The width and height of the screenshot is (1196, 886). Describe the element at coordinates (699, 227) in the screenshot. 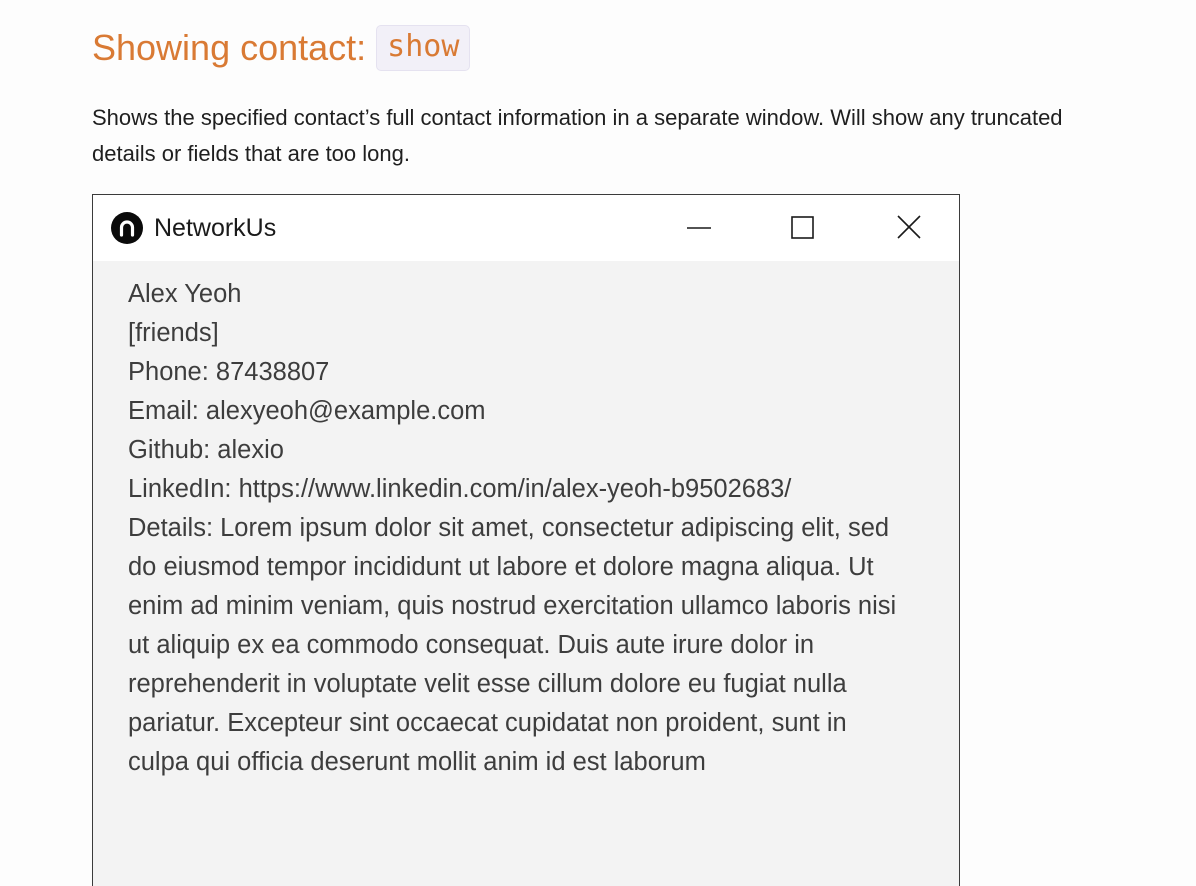

I see `minimize-icon` at that location.